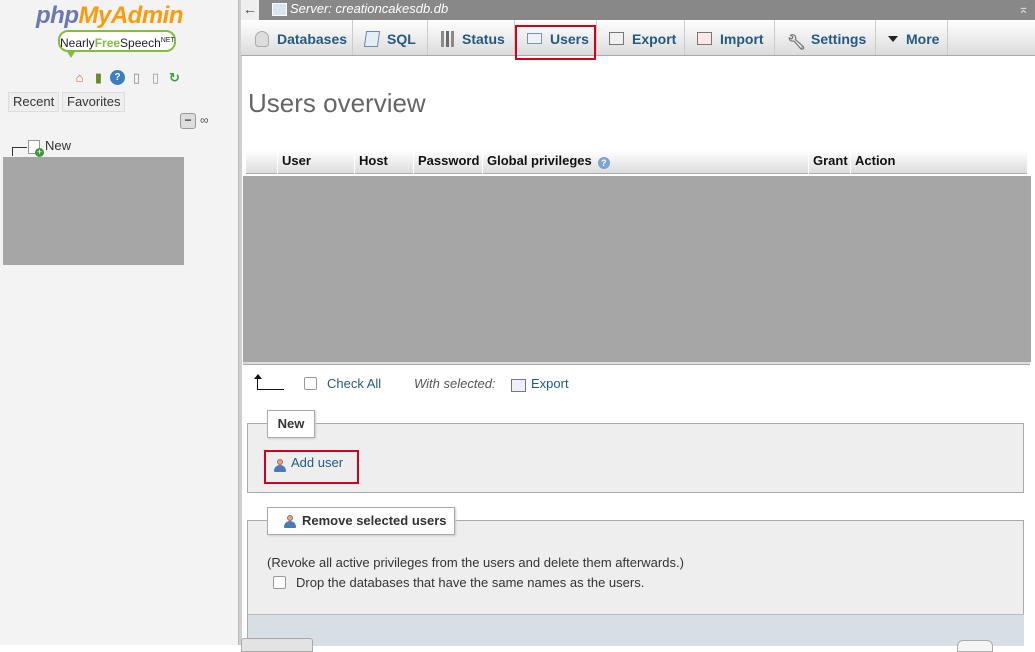 This screenshot has height=652, width=1035. Describe the element at coordinates (57, 15) in the screenshot. I see `logo-php-text: php` at that location.